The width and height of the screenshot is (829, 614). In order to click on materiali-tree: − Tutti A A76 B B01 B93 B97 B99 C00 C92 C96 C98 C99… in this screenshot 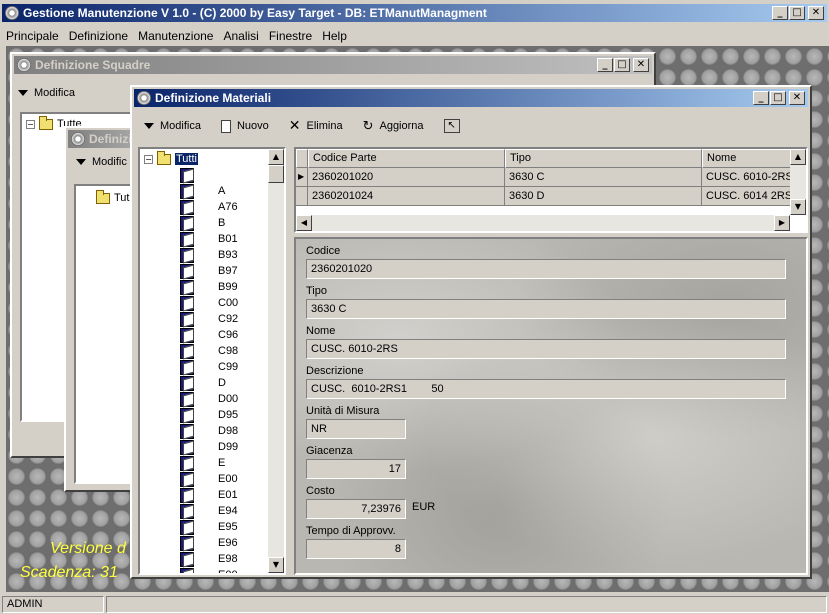, I will do `click(212, 361)`.